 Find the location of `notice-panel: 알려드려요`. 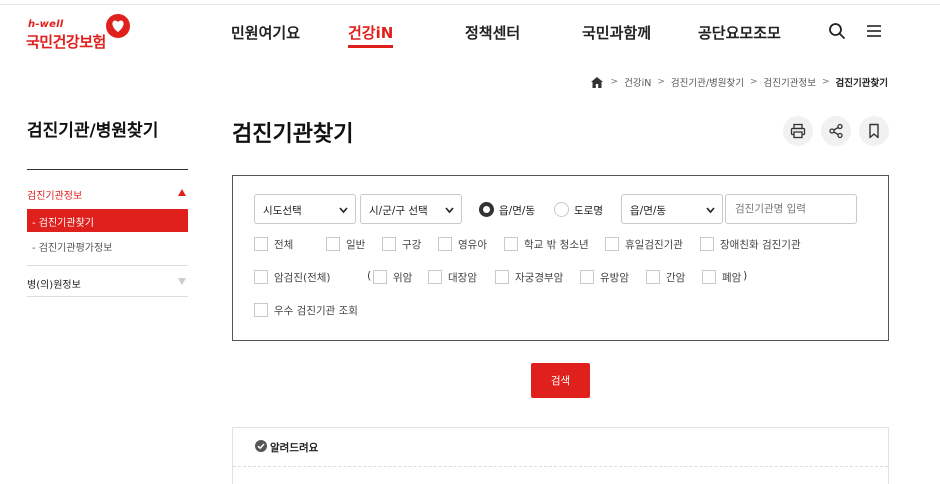

notice-panel: 알려드려요 is located at coordinates (560, 455).